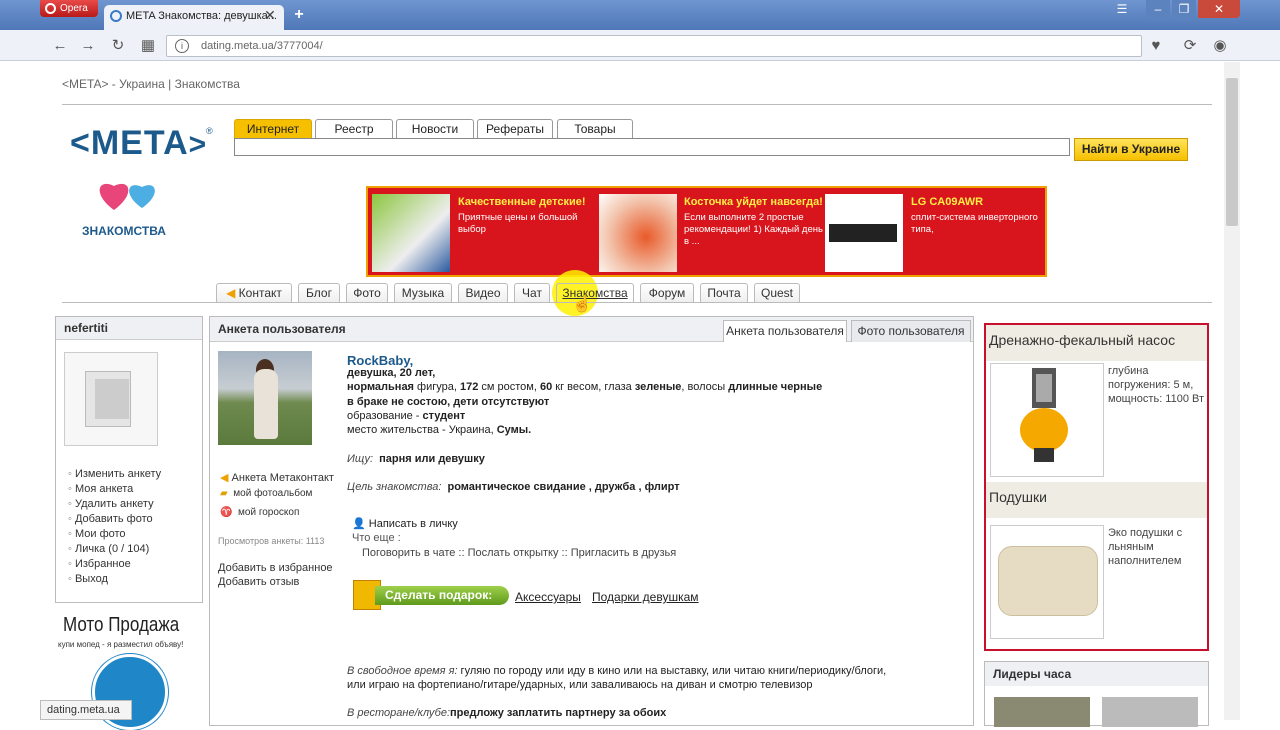 The height and width of the screenshot is (730, 1280). What do you see at coordinates (88, 46) in the screenshot?
I see `forward-icon: →` at bounding box center [88, 46].